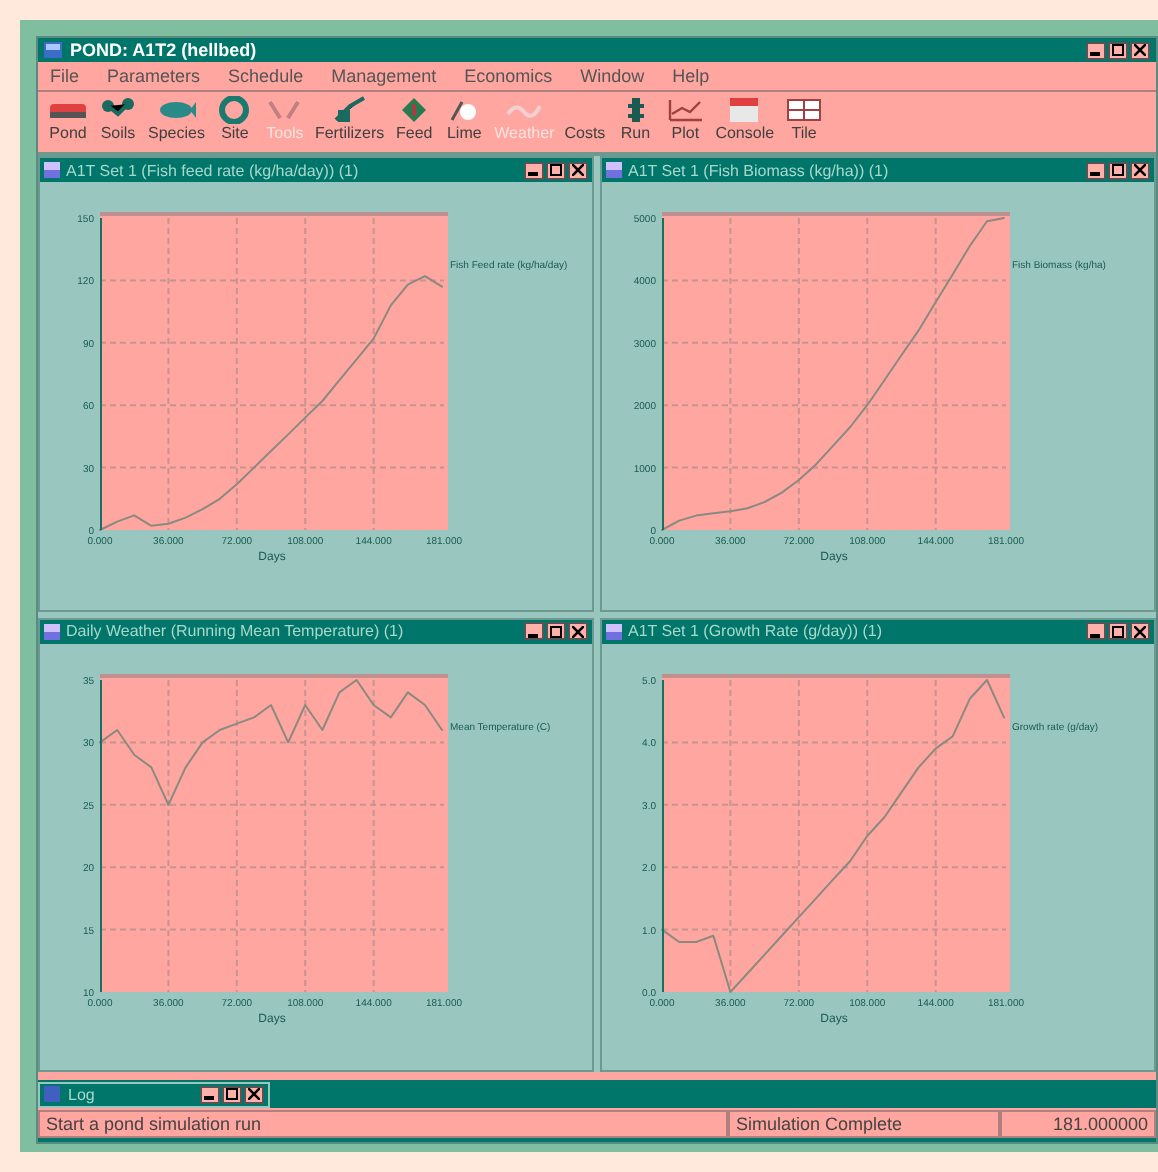 The height and width of the screenshot is (1172, 1158). What do you see at coordinates (384, 76) in the screenshot?
I see `menu-item: Management` at bounding box center [384, 76].